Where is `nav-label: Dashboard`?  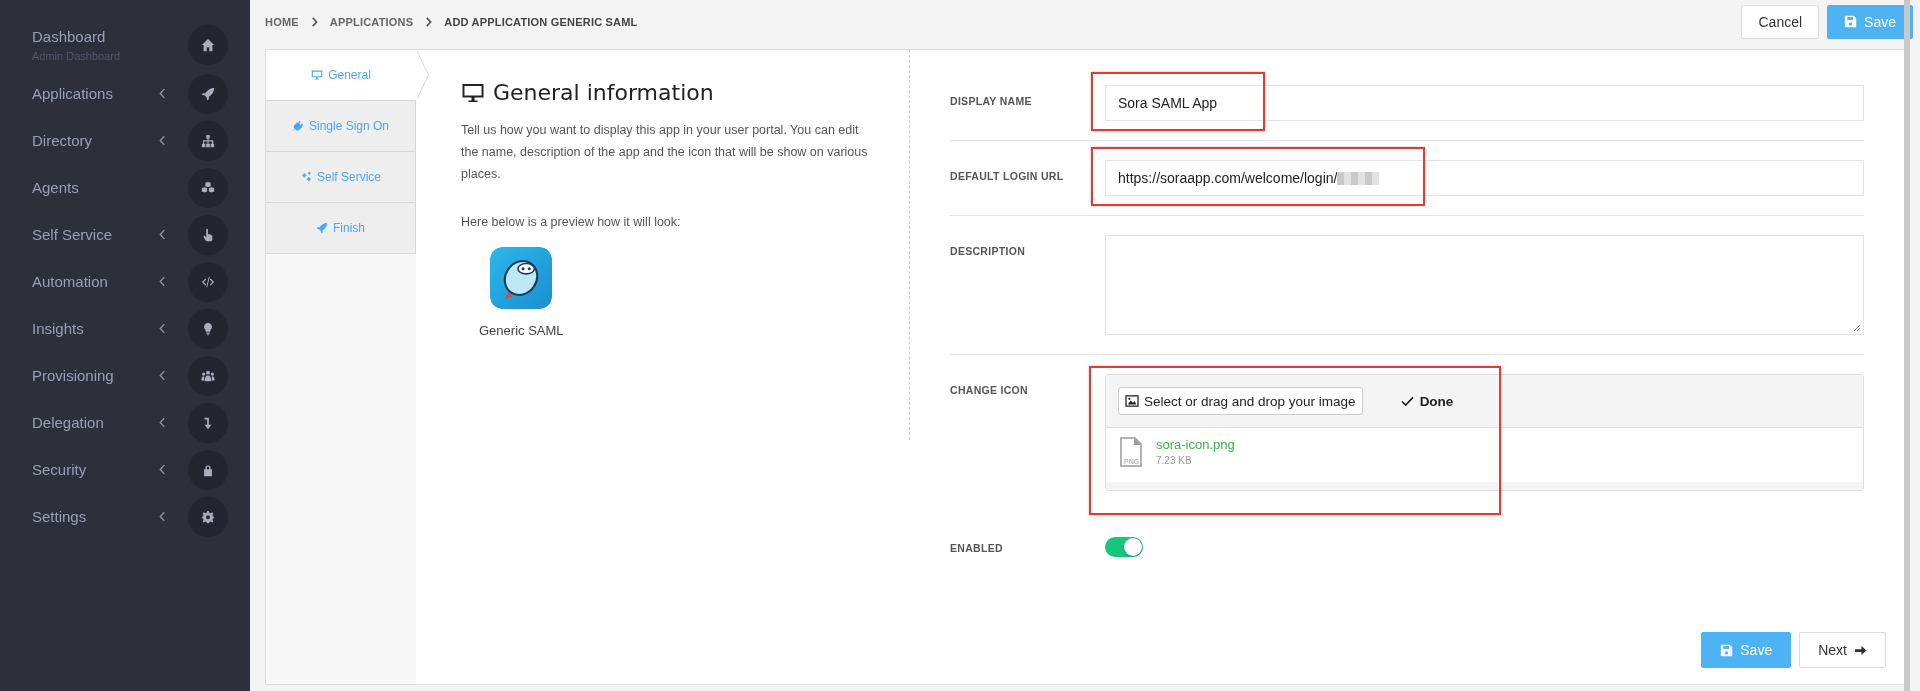
nav-label: Dashboard is located at coordinates (95, 36).